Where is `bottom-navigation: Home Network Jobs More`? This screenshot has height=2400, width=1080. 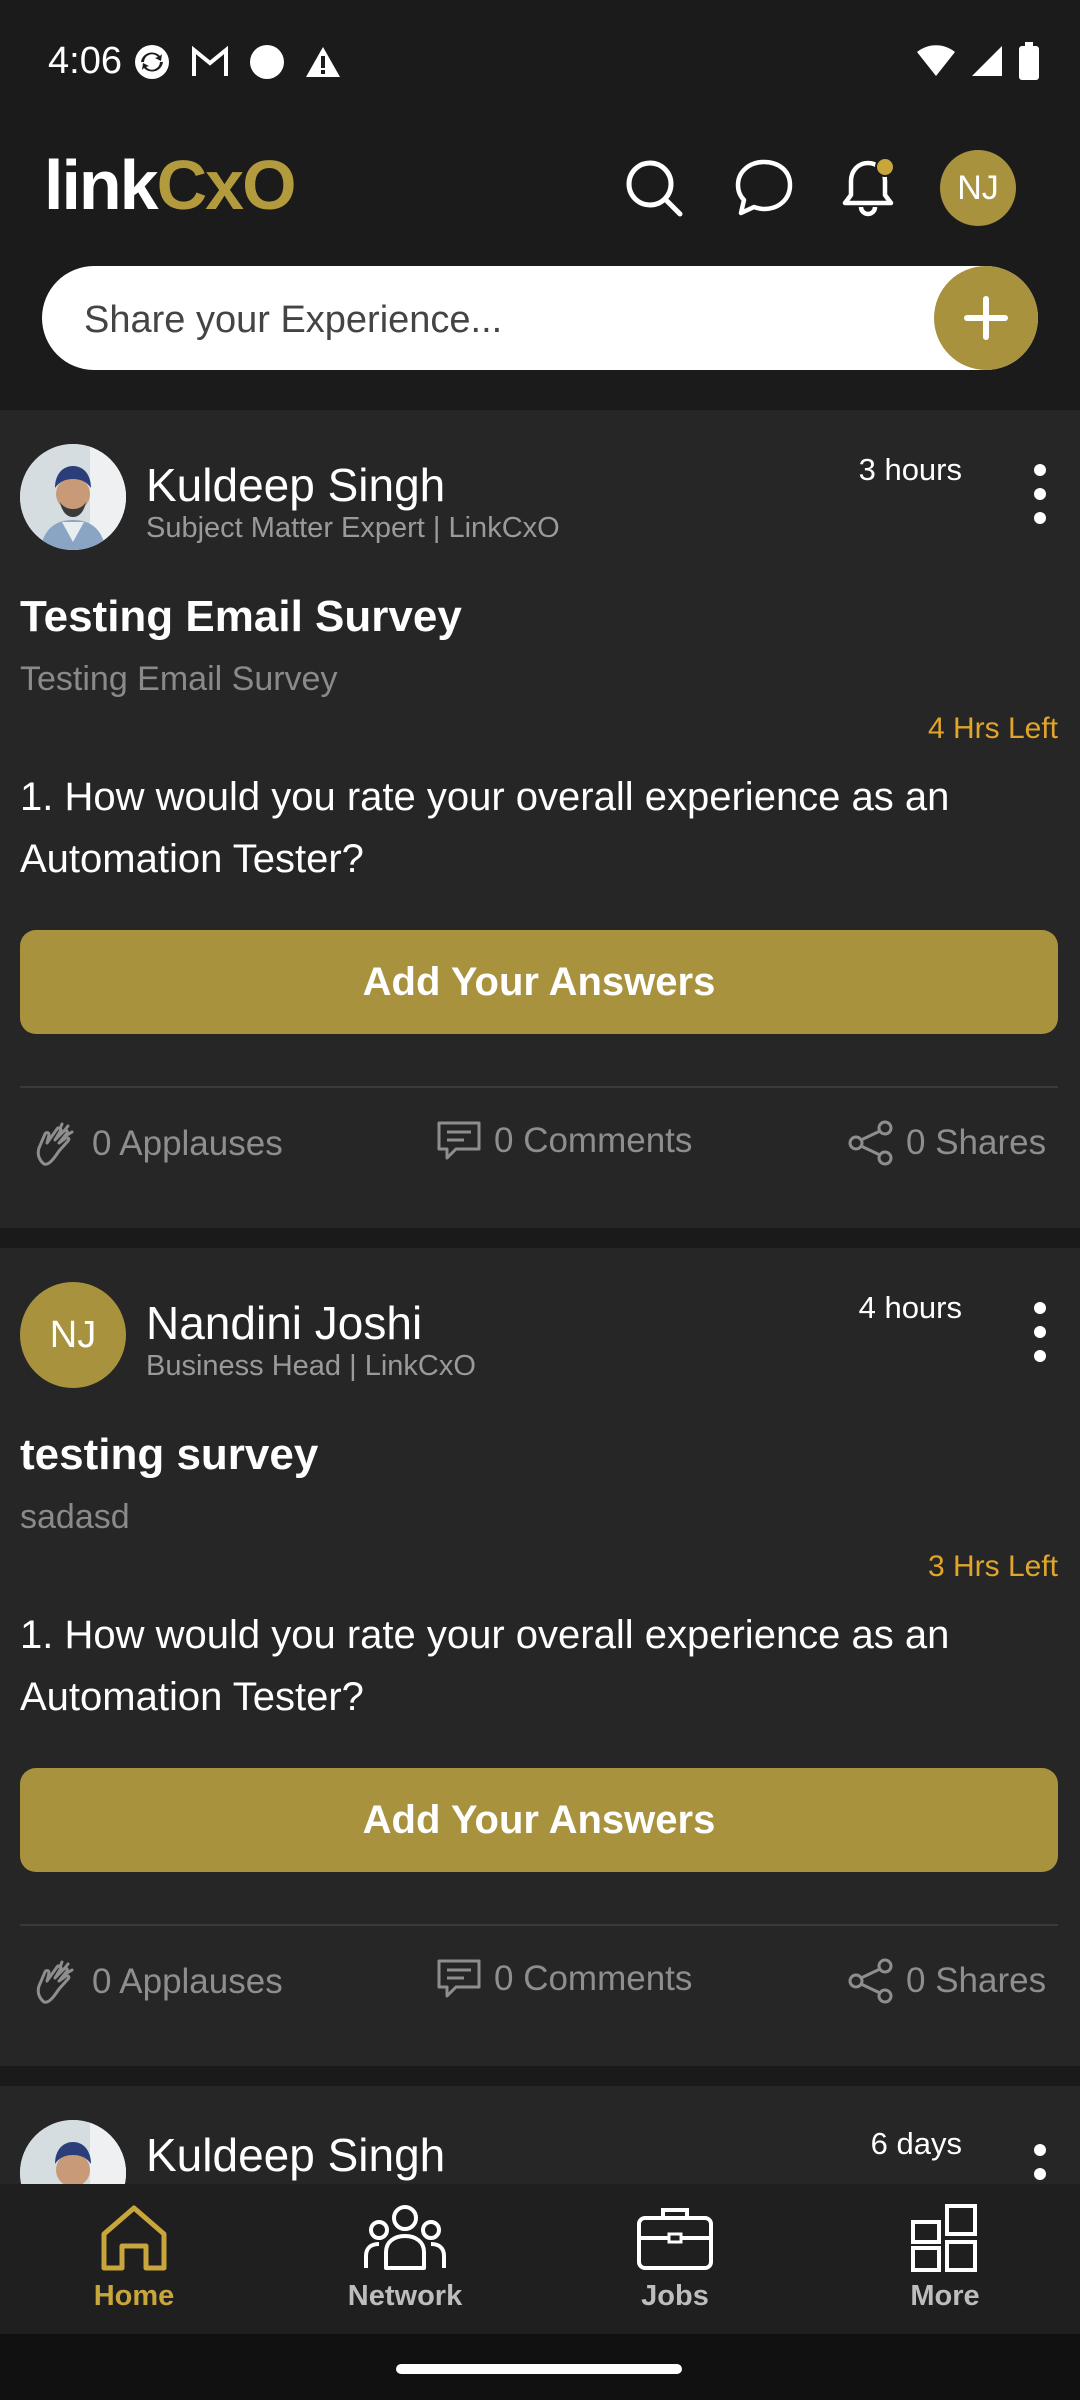 bottom-navigation: Home Network Jobs More is located at coordinates (540, 2259).